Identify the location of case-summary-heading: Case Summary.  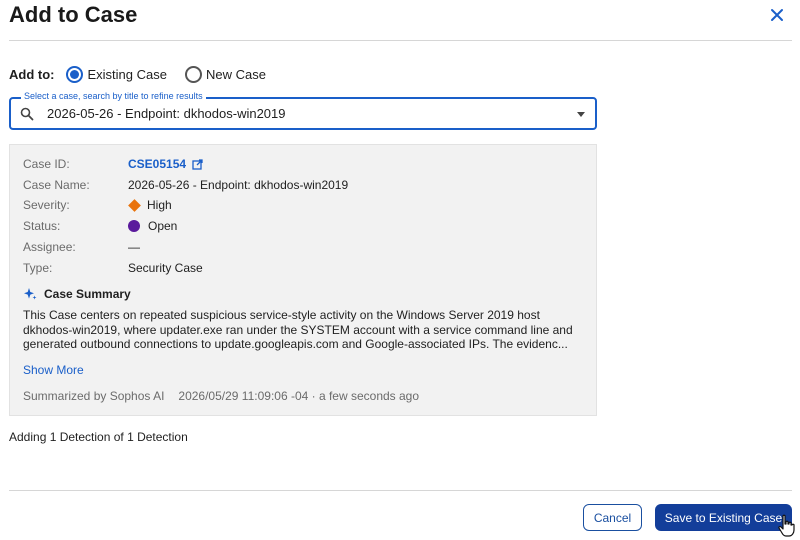
(77, 294).